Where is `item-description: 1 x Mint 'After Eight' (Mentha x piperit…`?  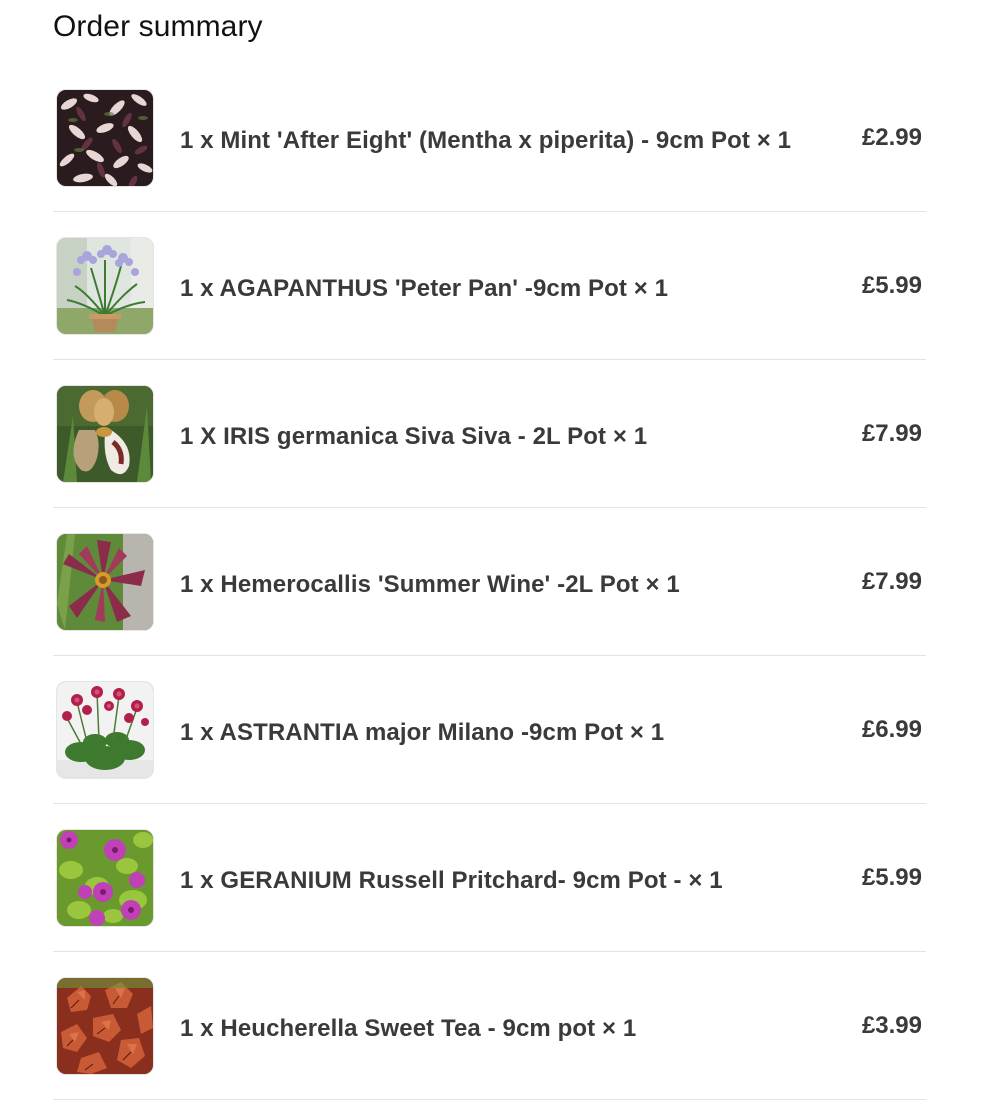
item-description: 1 x Mint 'After Eight' (Mentha x piperit… is located at coordinates (486, 140).